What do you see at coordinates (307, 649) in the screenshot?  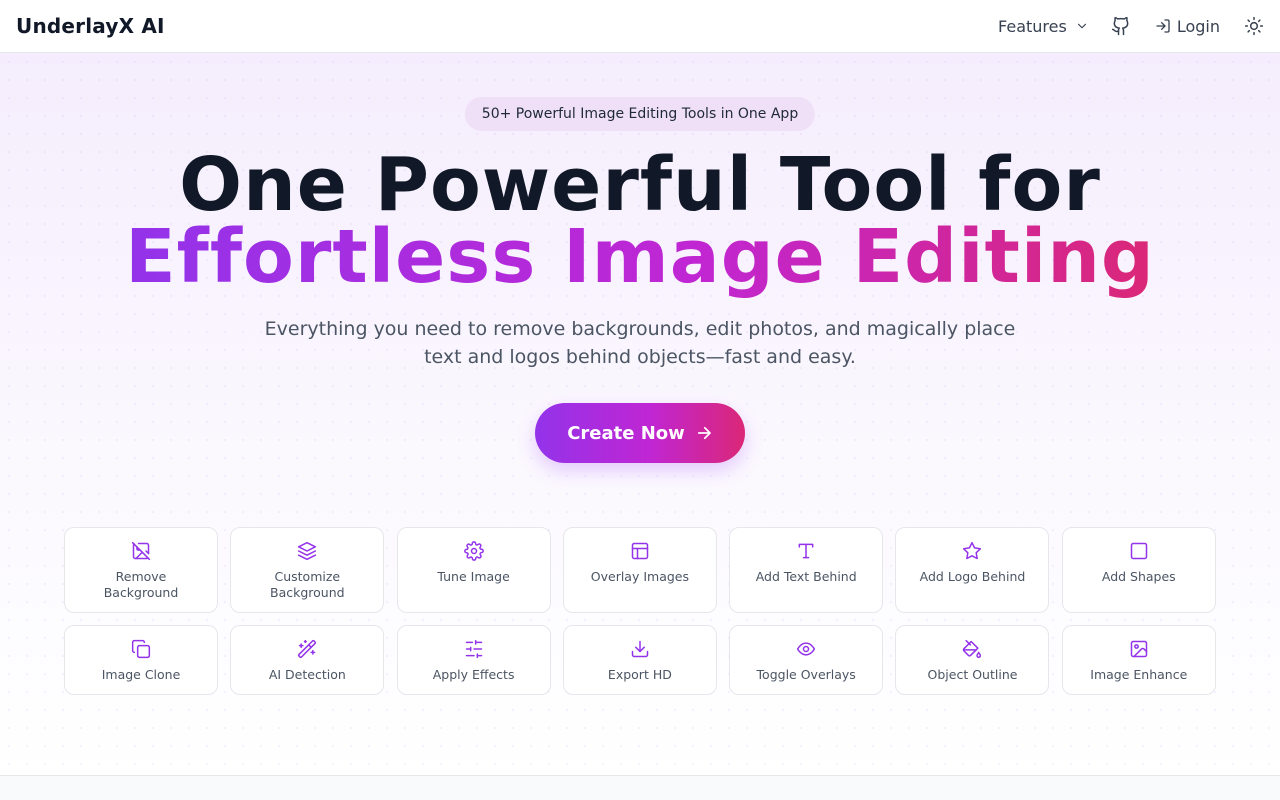 I see `magic-wand-icon` at bounding box center [307, 649].